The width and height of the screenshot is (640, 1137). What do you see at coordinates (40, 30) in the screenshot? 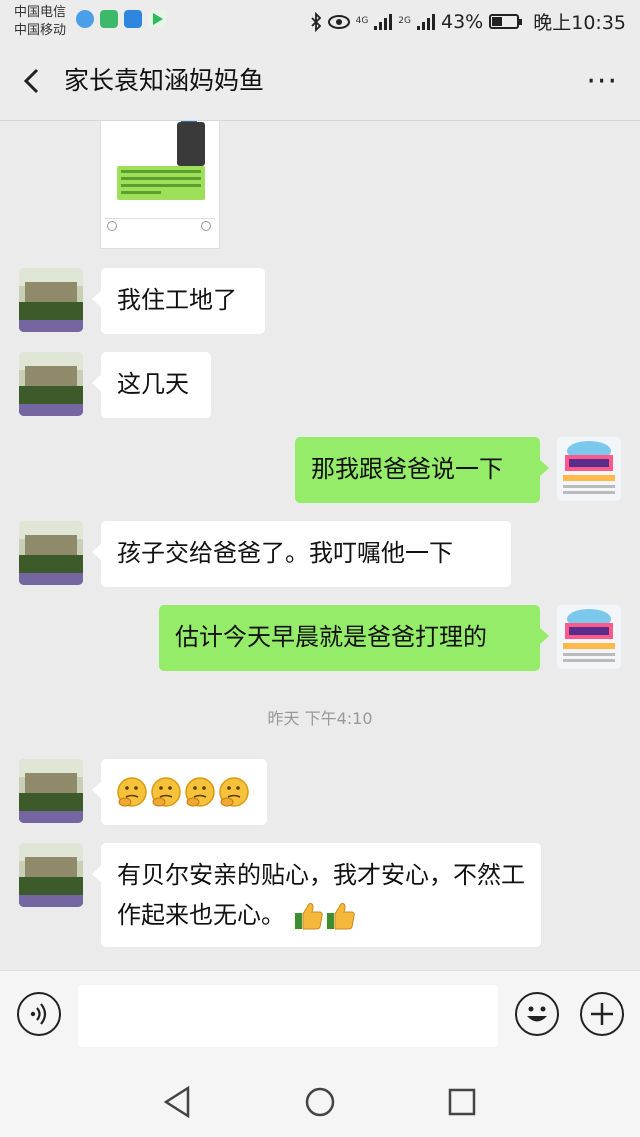
I see `carrier-2: 中国移动` at bounding box center [40, 30].